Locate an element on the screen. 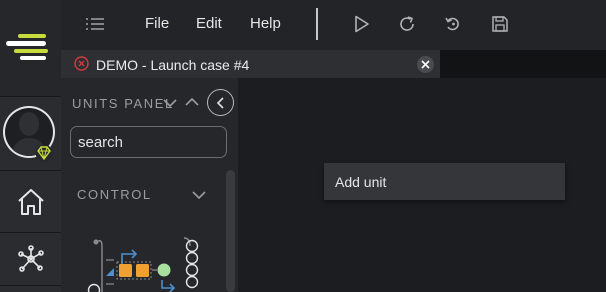  section-control: CONTROL is located at coordinates (114, 194).